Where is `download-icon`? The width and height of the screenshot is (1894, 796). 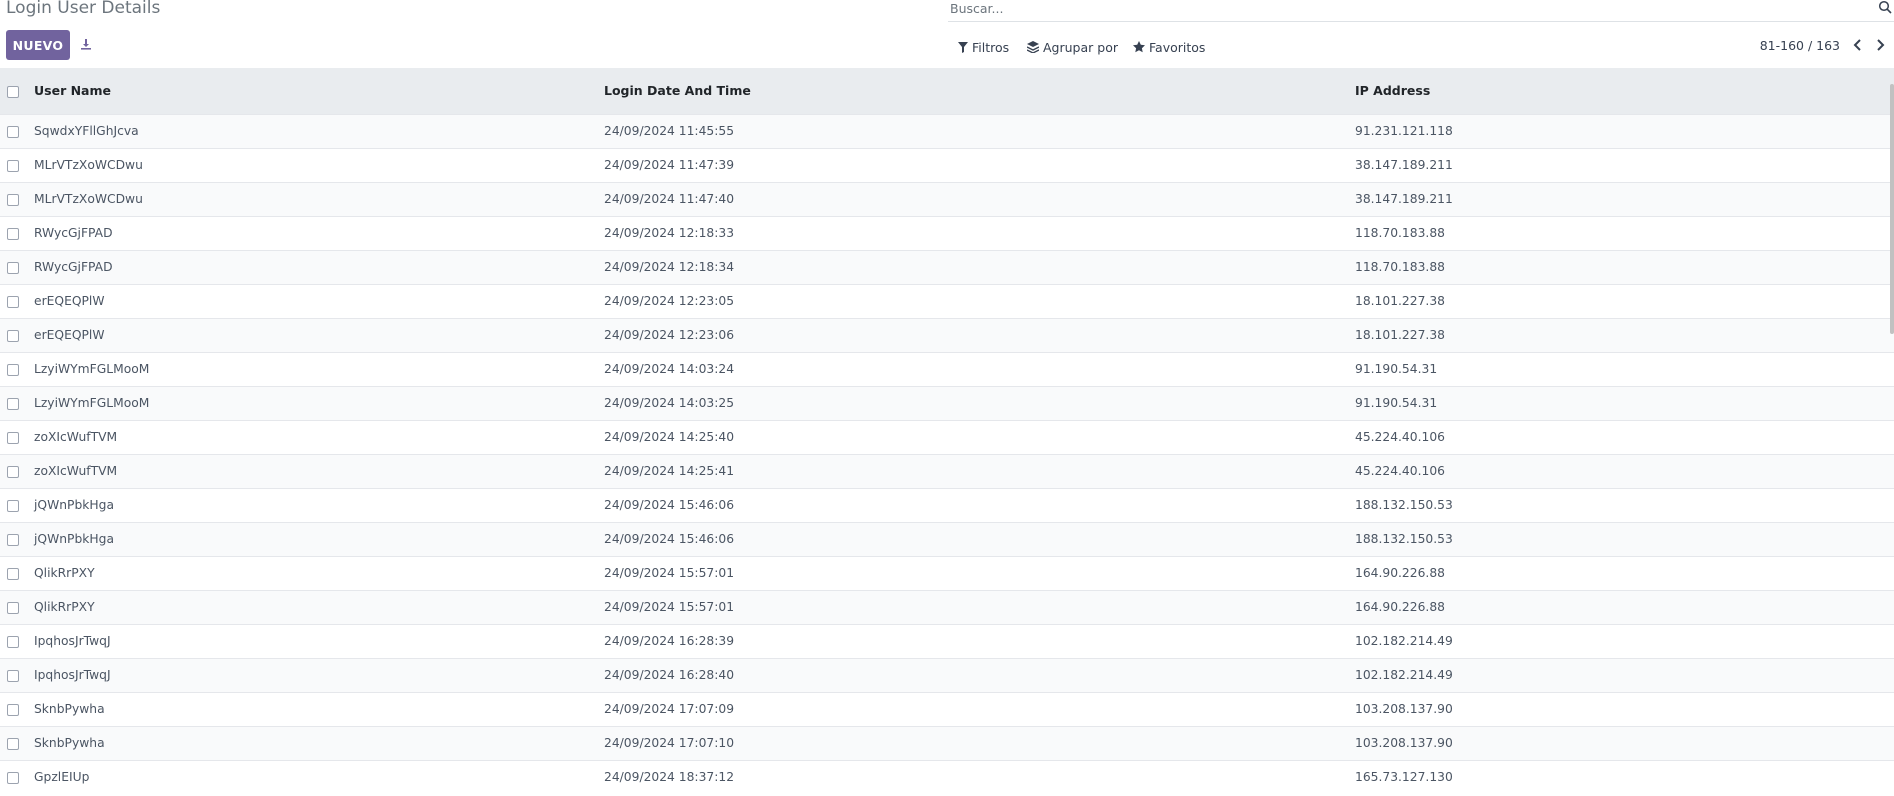 download-icon is located at coordinates (86, 44).